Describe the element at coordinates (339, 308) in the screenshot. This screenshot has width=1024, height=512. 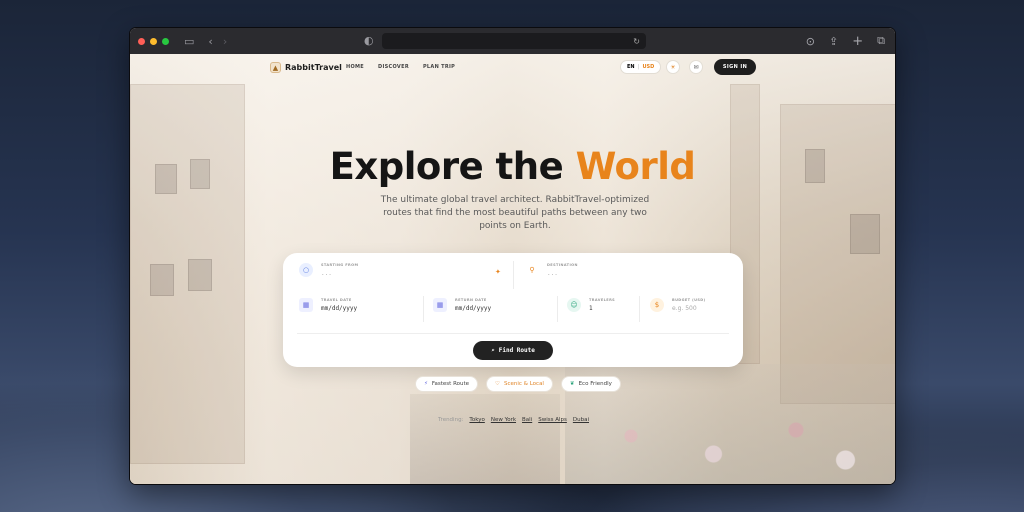
I see `travel-date-value: mm/dd/yyyy` at that location.